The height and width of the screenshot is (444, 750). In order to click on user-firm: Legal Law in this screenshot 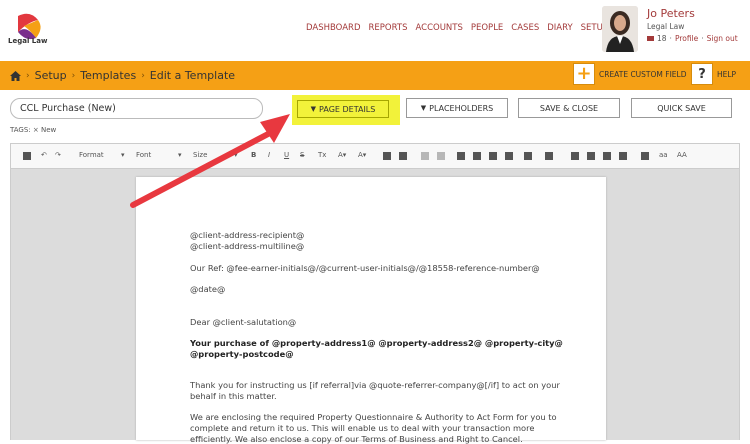, I will do `click(666, 26)`.